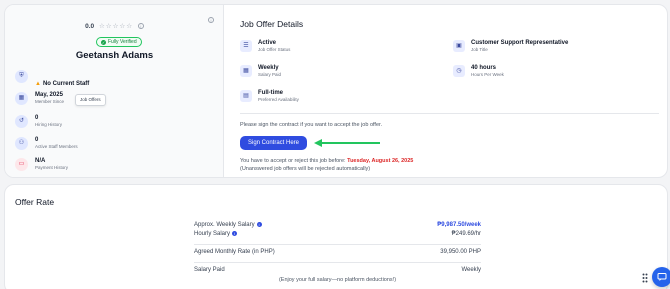  I want to click on payment-icon: ▭, so click(21, 164).